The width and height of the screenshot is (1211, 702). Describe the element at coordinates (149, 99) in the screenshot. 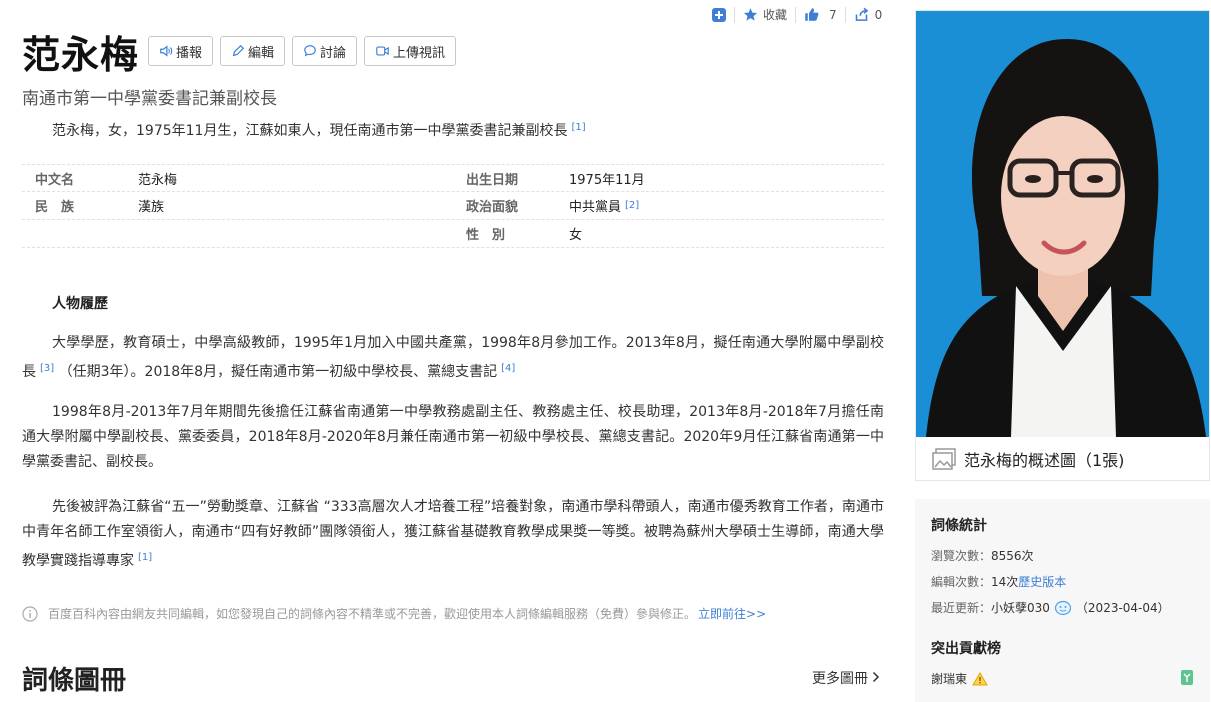

I see `page-subtitle: 南通市第一中學黨委書記兼副校長` at that location.